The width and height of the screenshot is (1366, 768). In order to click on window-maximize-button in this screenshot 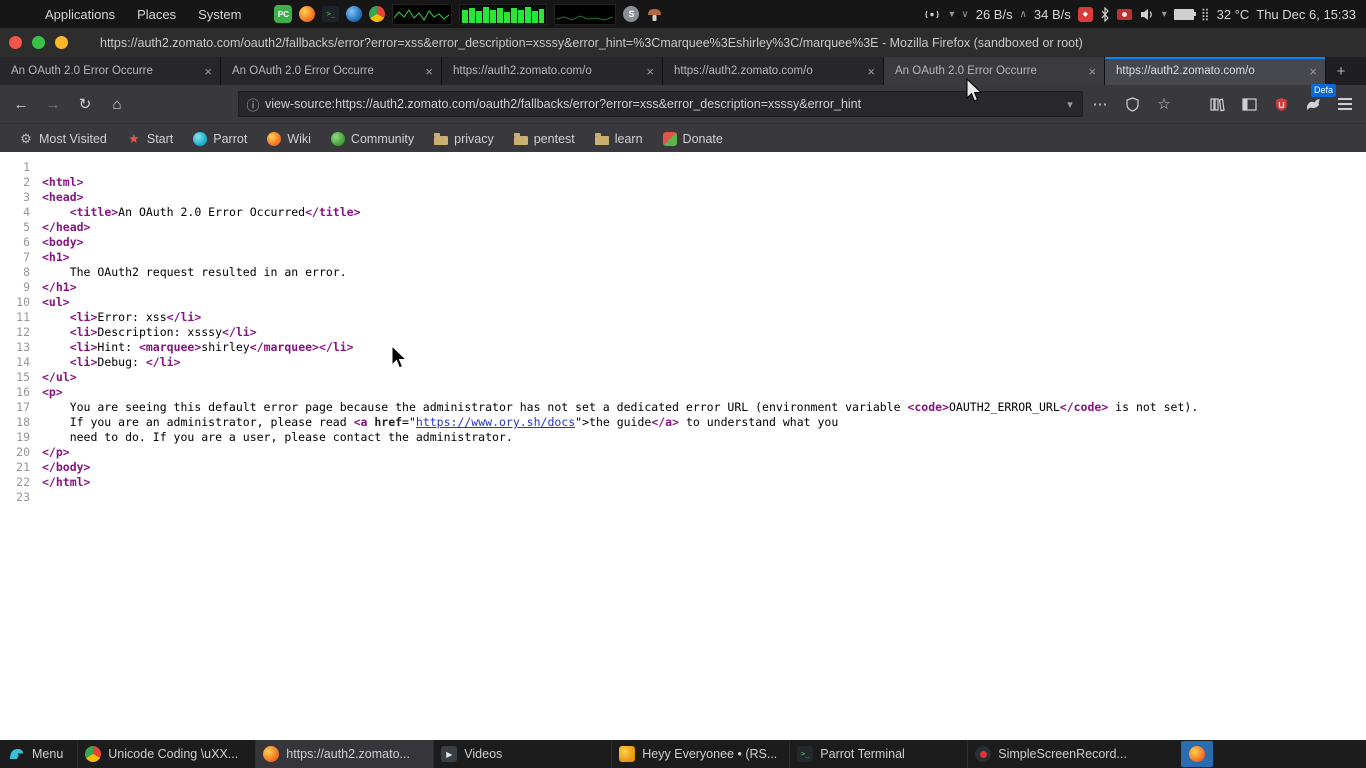, I will do `click(38, 42)`.